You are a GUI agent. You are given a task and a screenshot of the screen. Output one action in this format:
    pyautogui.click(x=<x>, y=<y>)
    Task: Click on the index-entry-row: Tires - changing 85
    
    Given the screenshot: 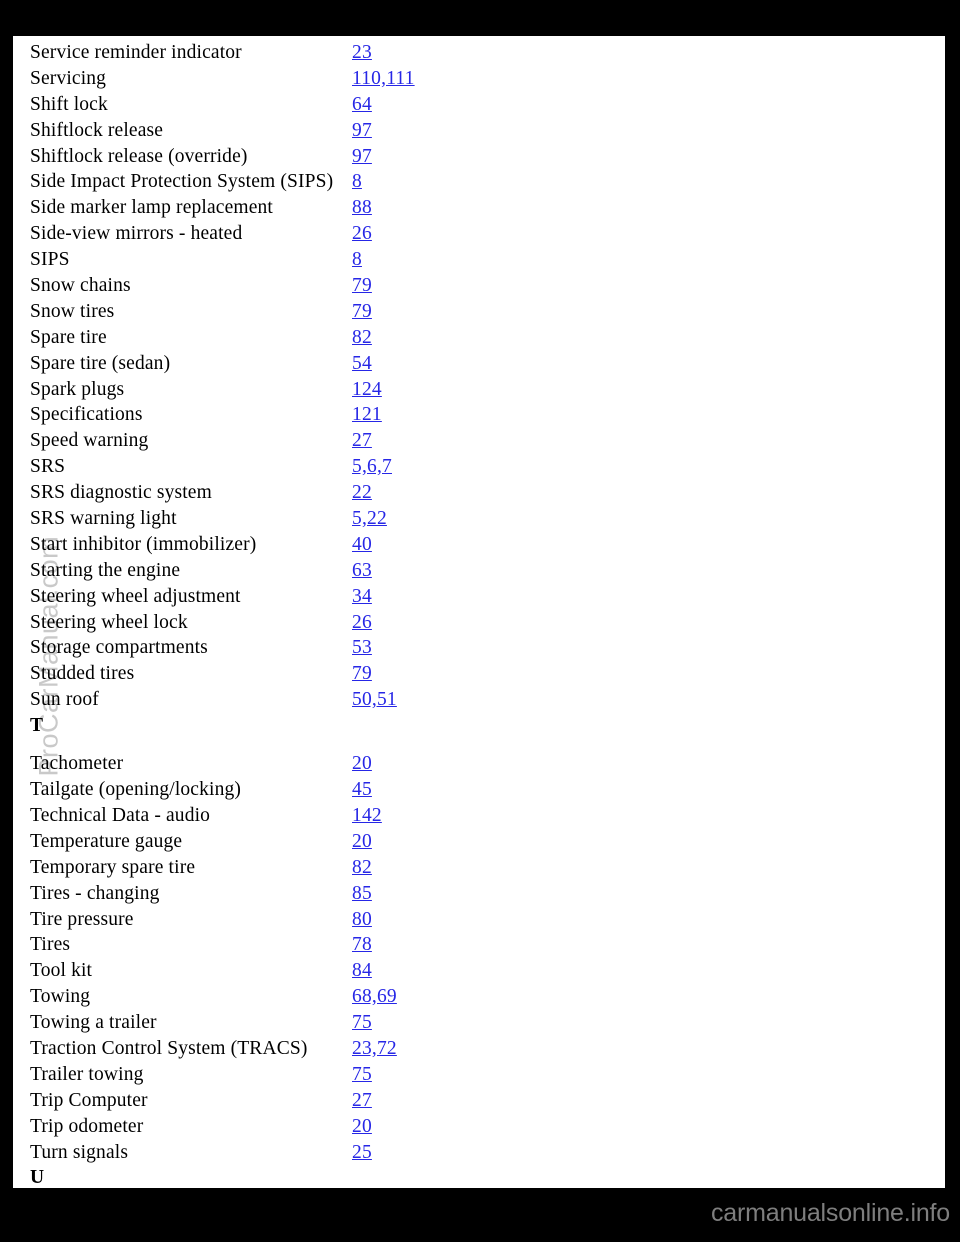 What is the action you would take?
    pyautogui.click(x=480, y=894)
    